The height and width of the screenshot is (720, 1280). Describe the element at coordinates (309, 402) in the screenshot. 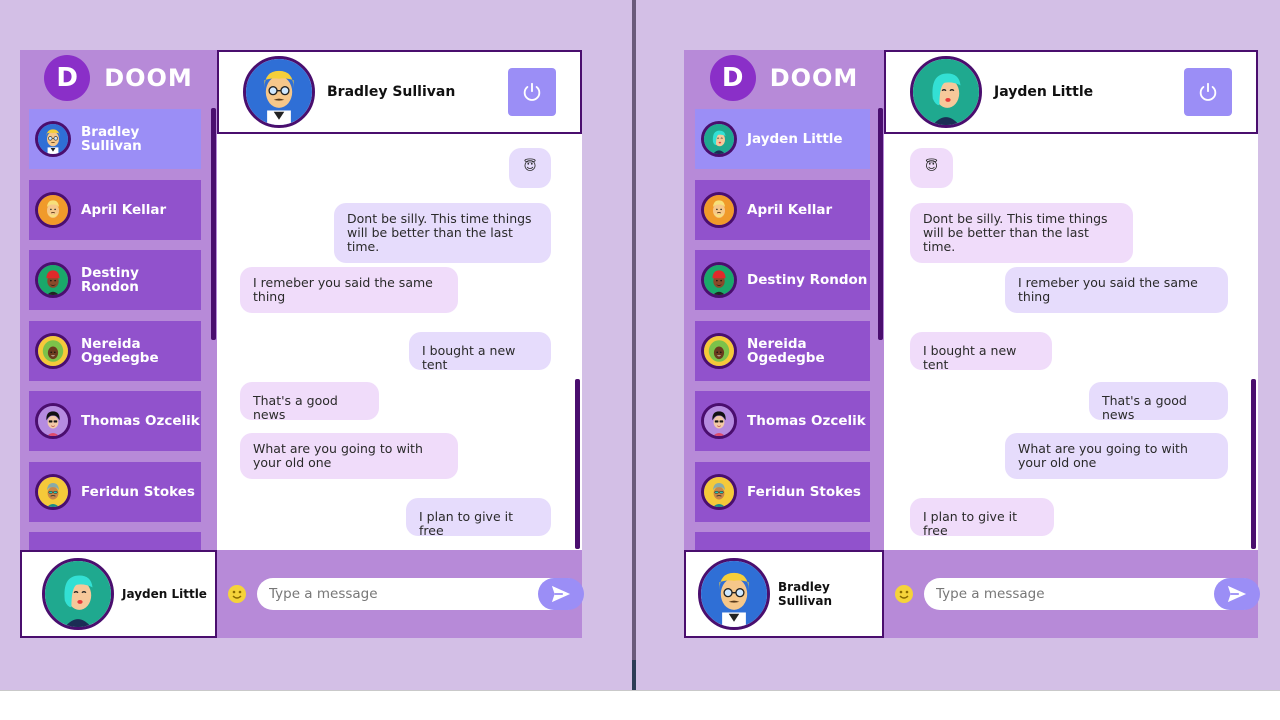

I see `message-bubble: That's a good news` at that location.